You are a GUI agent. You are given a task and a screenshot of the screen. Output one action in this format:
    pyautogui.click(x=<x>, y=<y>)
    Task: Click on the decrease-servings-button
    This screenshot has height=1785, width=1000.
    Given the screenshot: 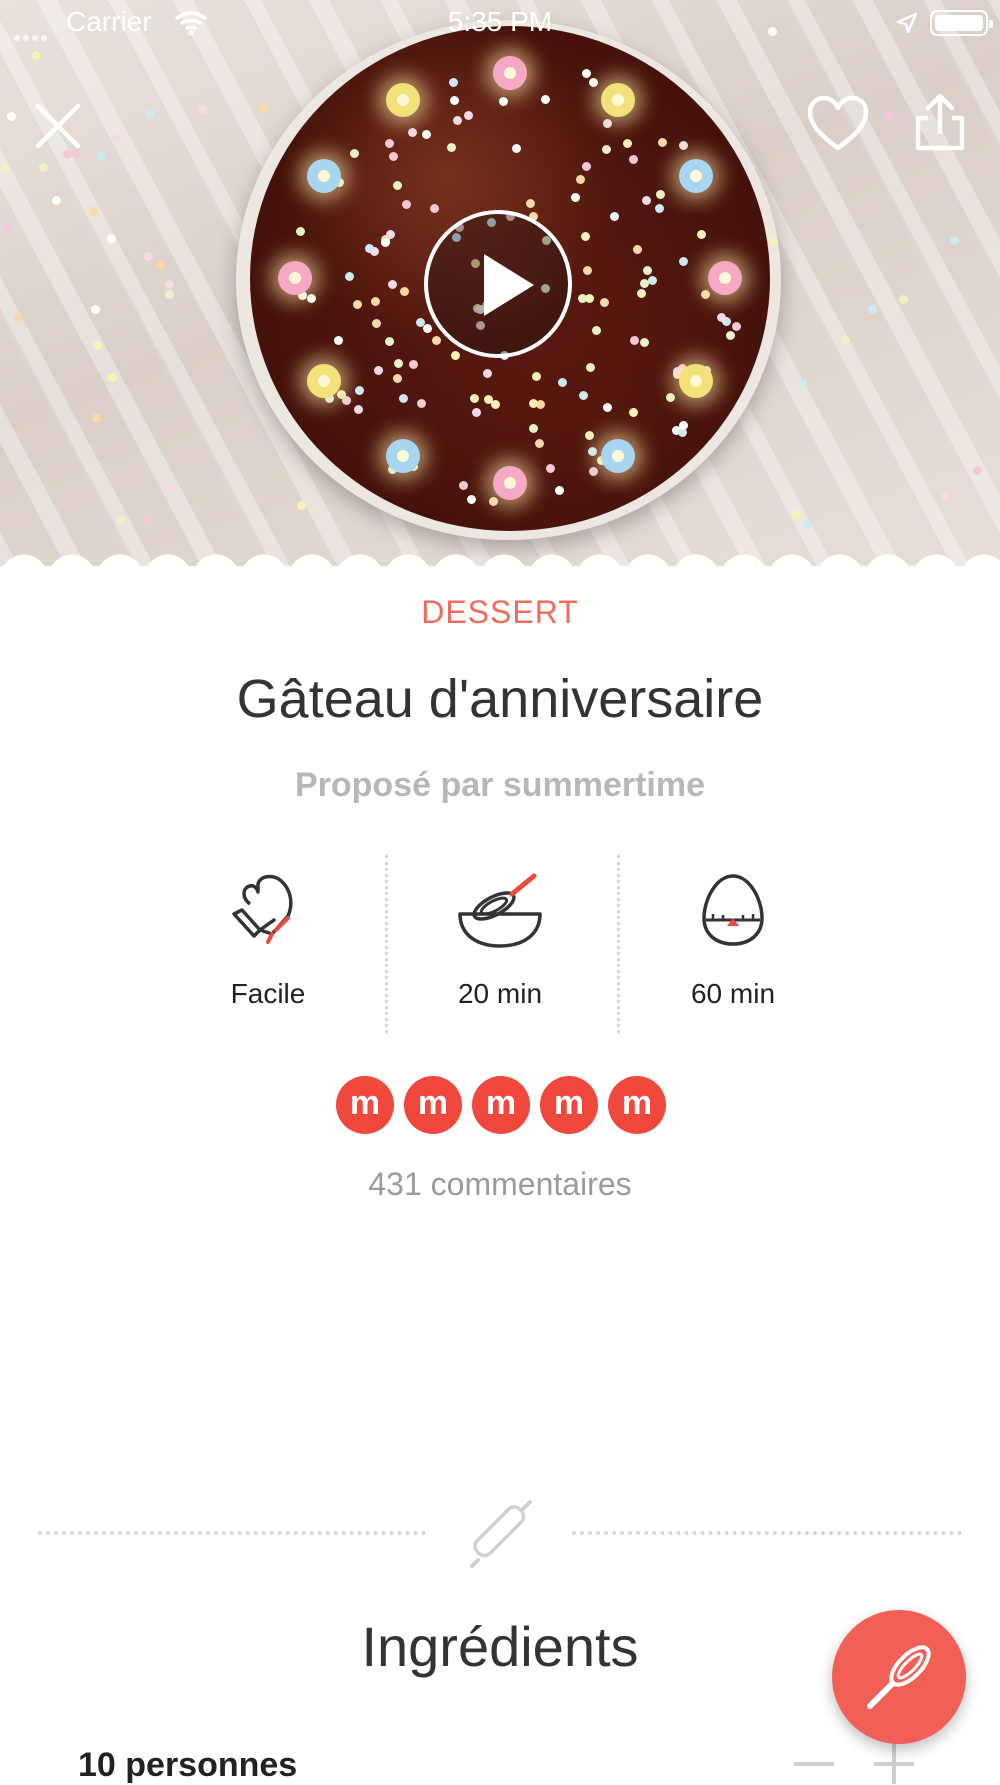 What is the action you would take?
    pyautogui.click(x=814, y=1764)
    